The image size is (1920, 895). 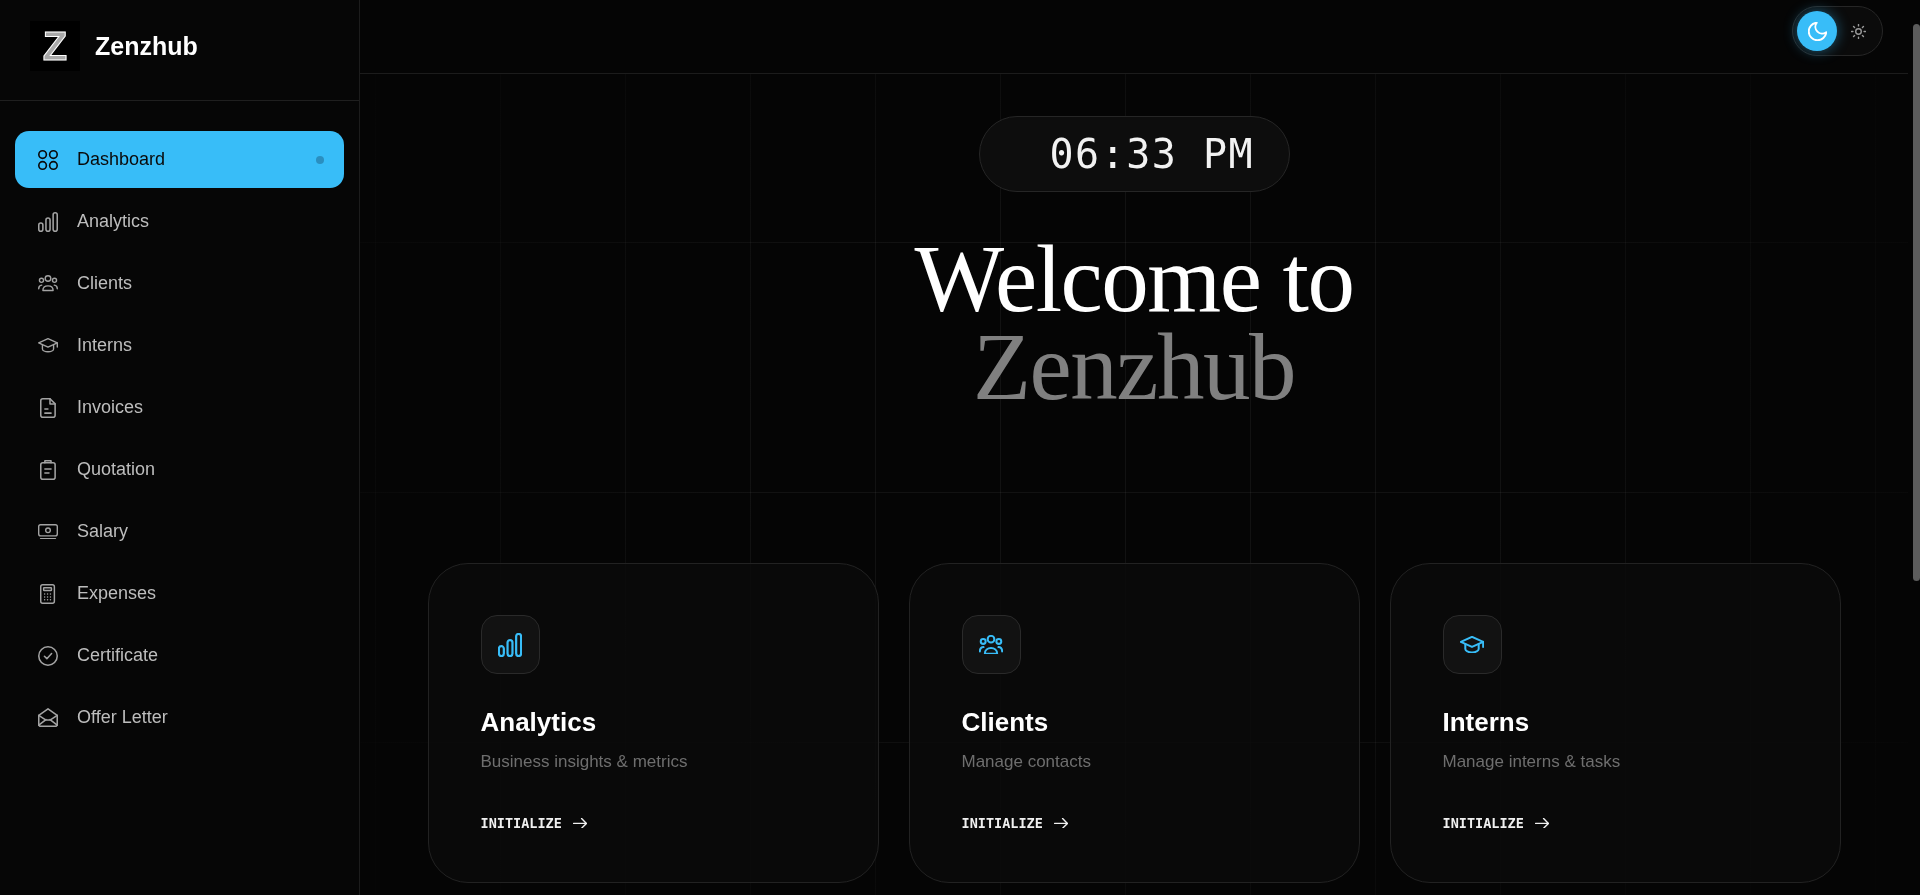 I want to click on sidebar-item: Analytics, so click(x=179, y=221).